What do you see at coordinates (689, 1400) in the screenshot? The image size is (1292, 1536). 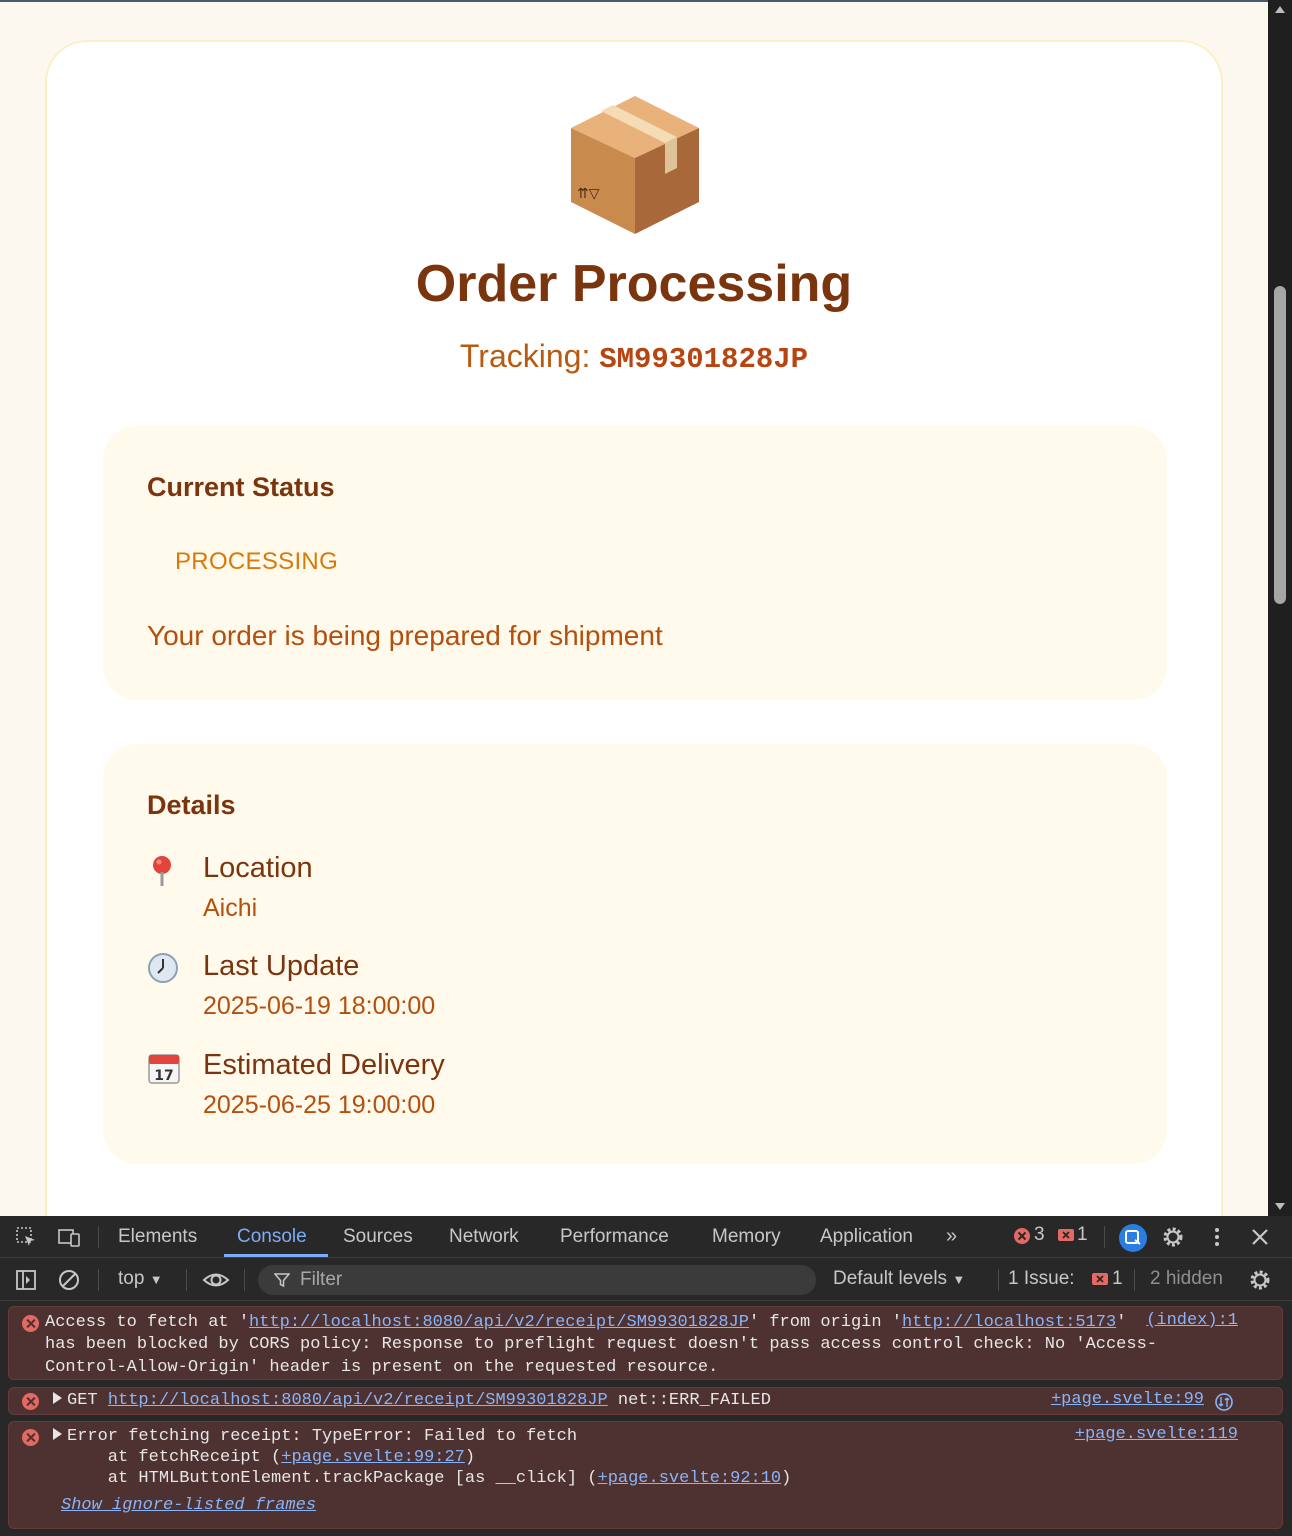 I see `message-text: net::ERR_FAILED` at bounding box center [689, 1400].